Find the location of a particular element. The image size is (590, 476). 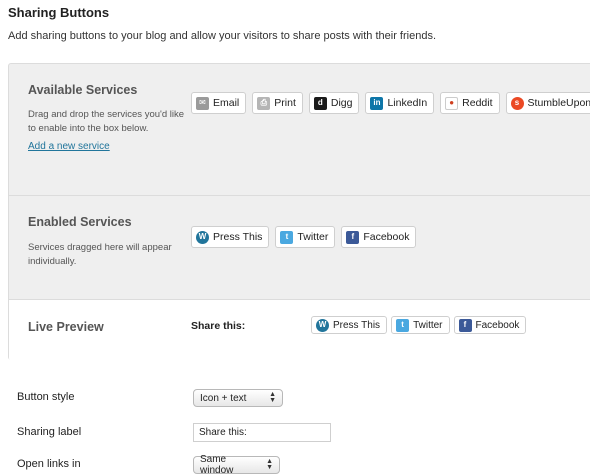

service-stumbleupon-button: s StumbleUpon is located at coordinates (547, 103).